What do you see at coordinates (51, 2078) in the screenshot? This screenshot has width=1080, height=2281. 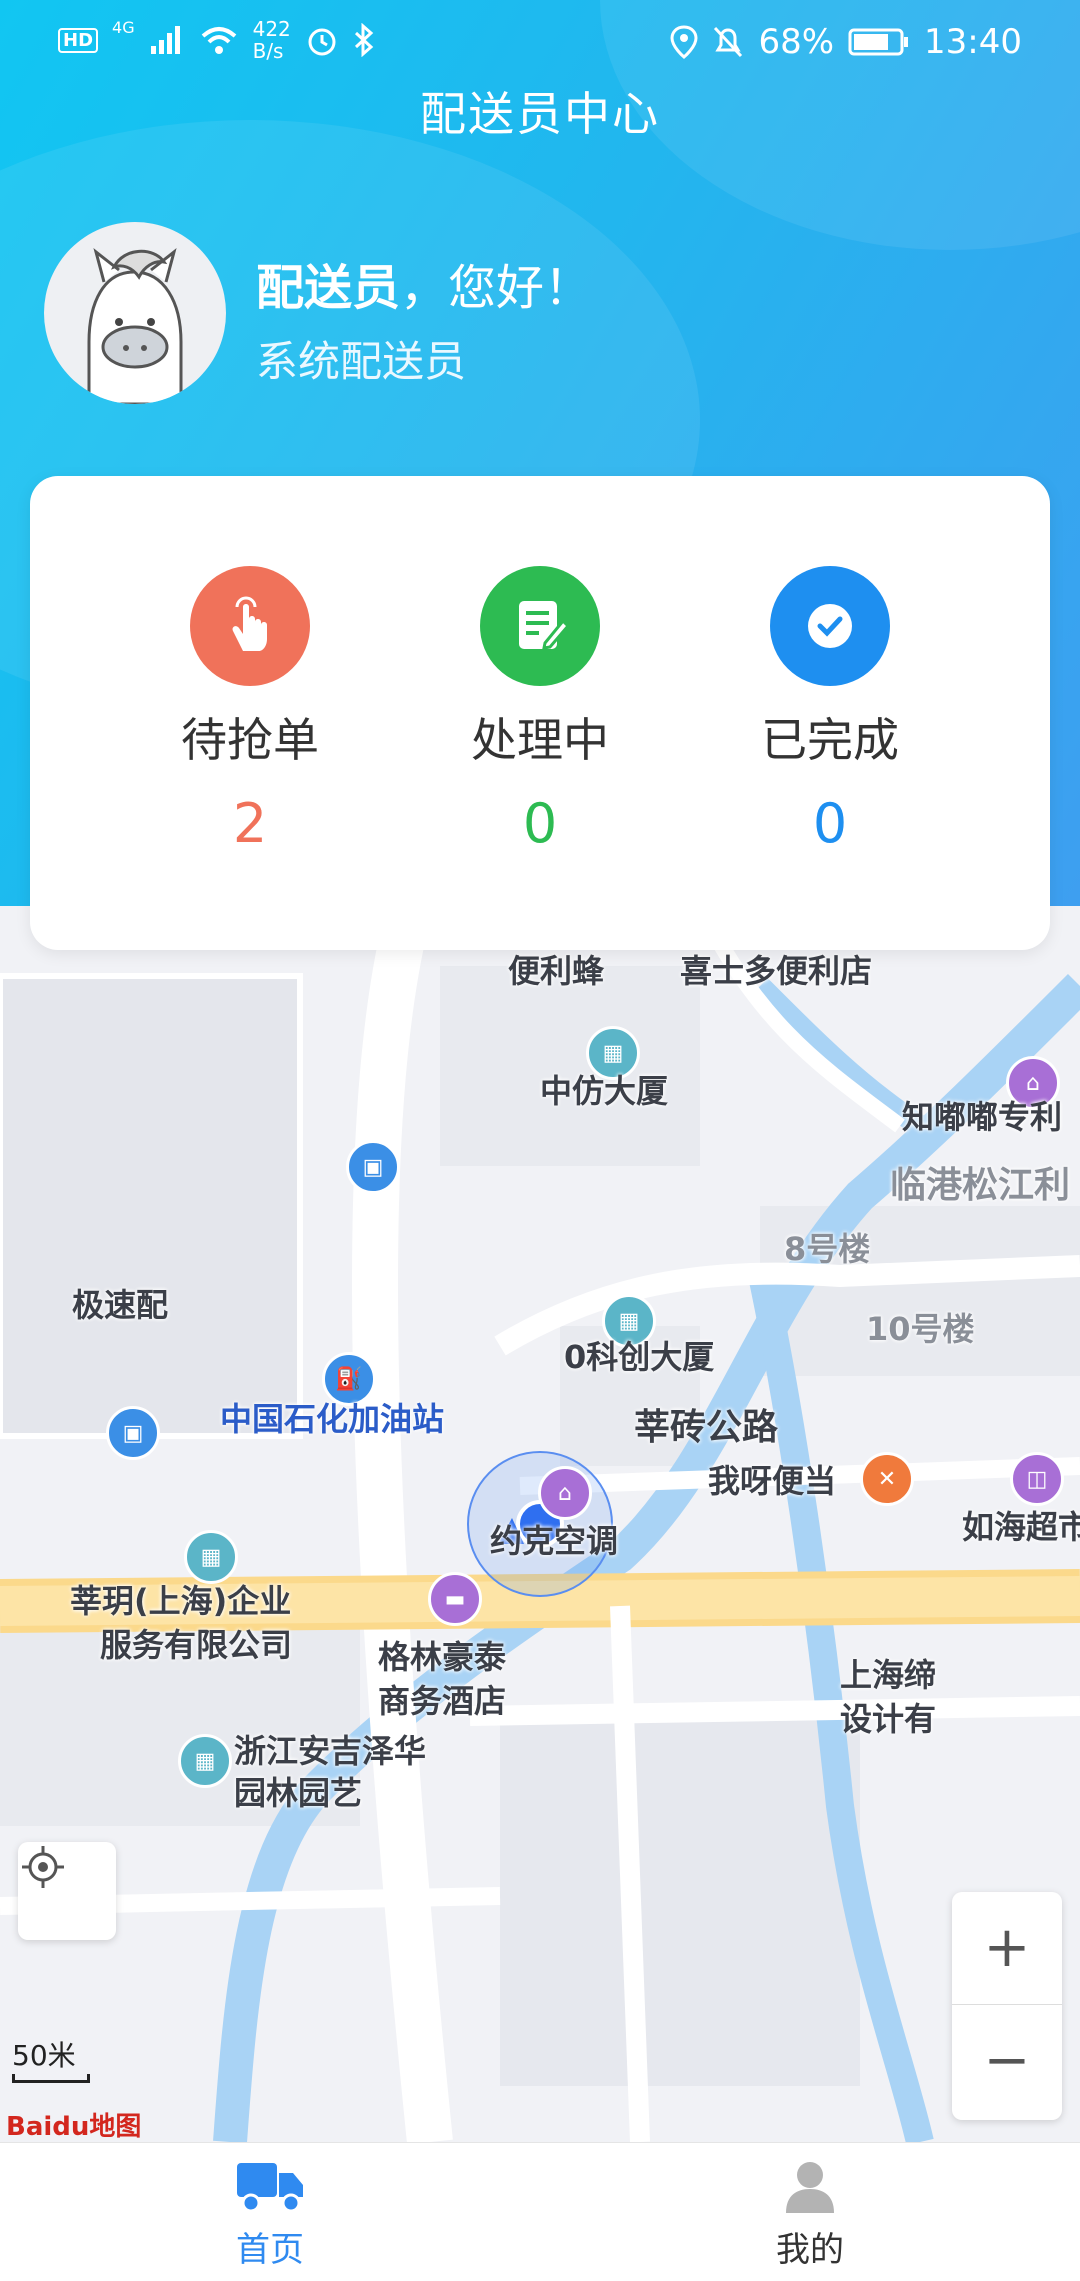 I see `scale-bar` at bounding box center [51, 2078].